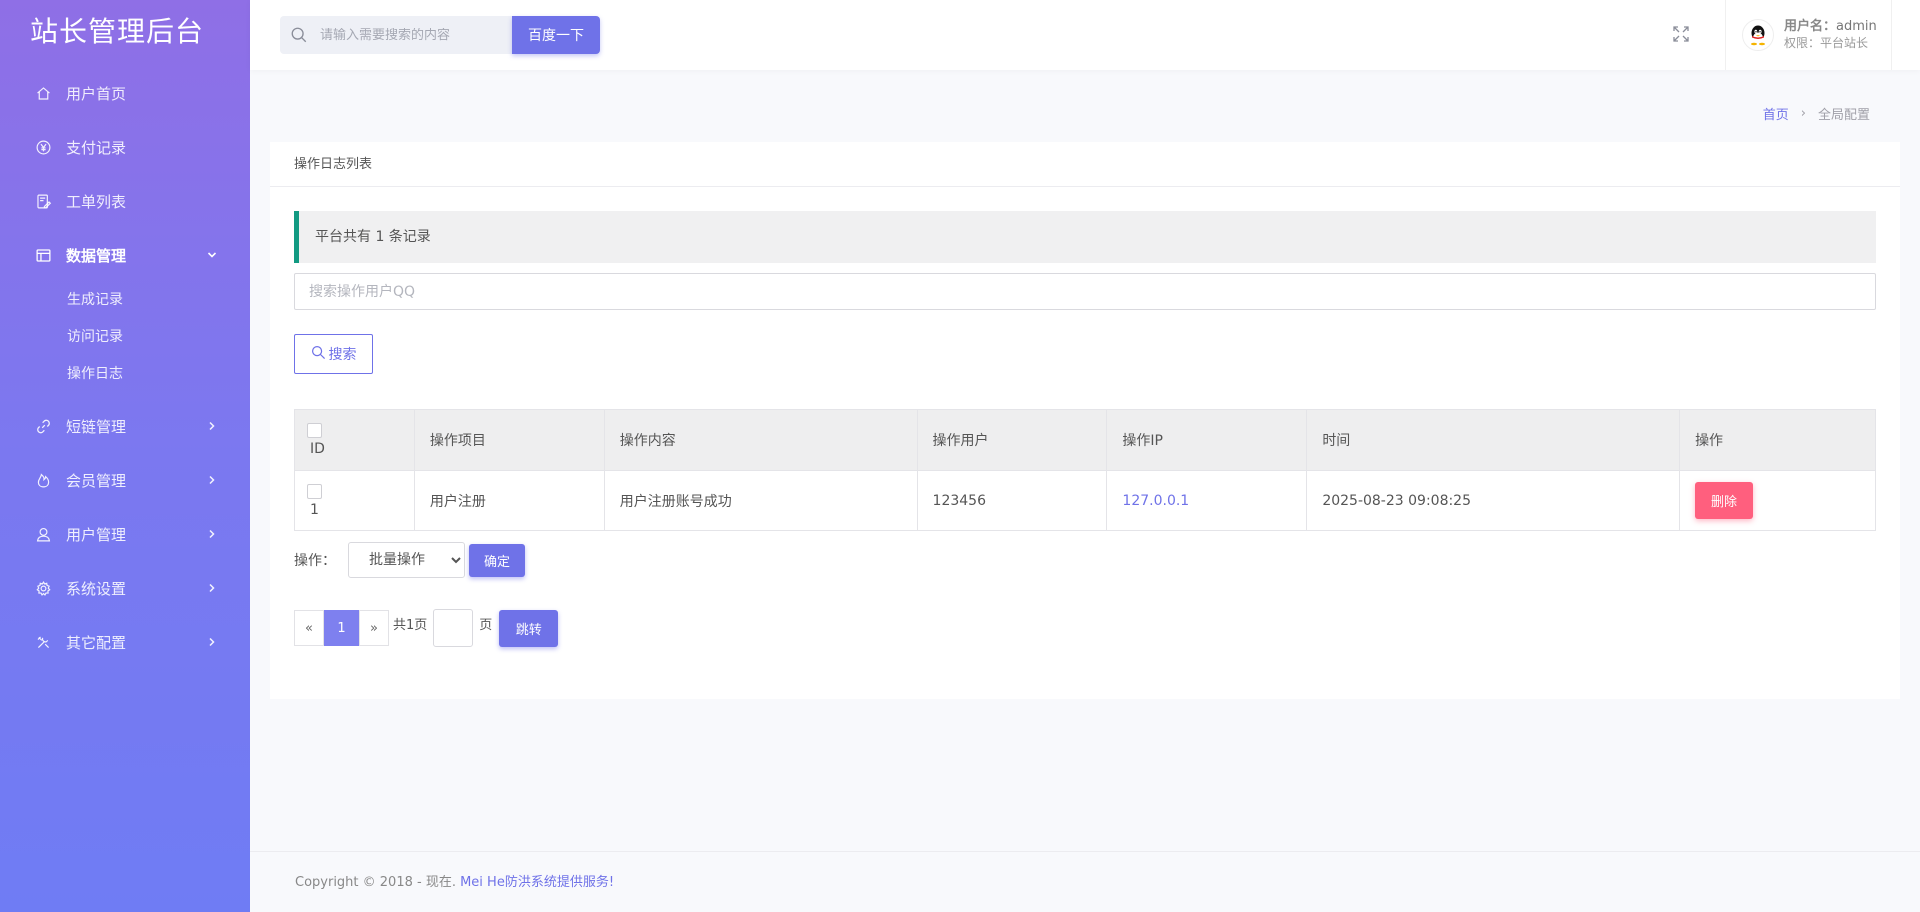  What do you see at coordinates (497, 560) in the screenshot?
I see `confirm-button: 确定` at bounding box center [497, 560].